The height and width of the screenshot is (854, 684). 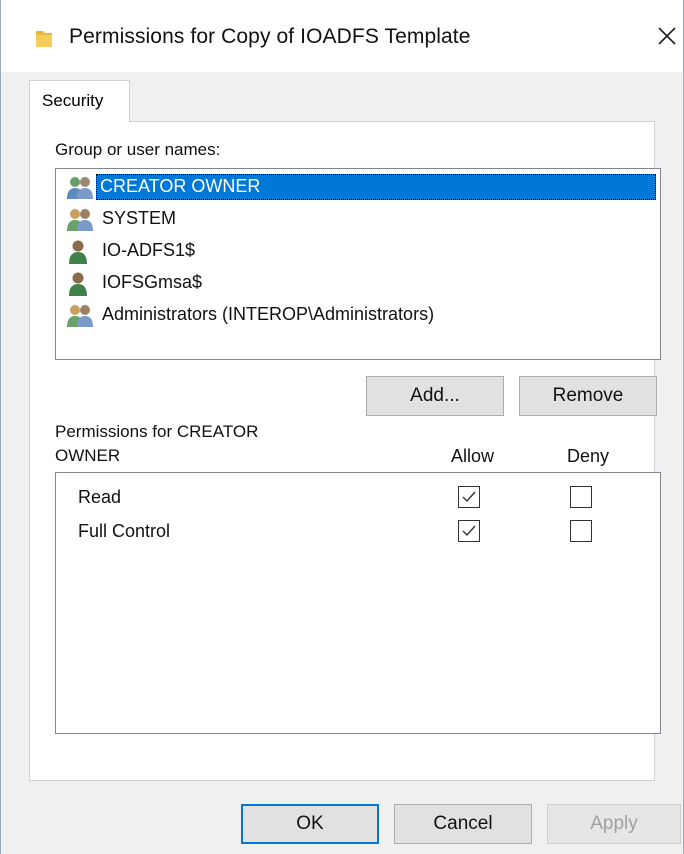 I want to click on apply-button: Apply, so click(x=614, y=824).